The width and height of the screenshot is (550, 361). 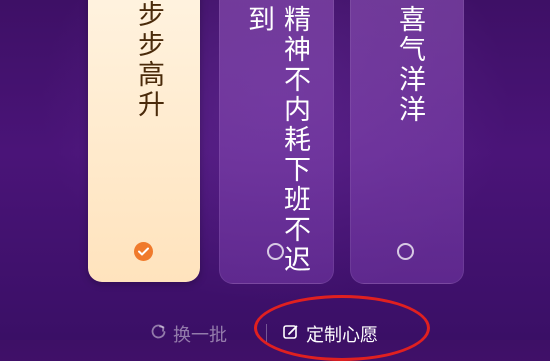 I want to click on swap-batch-label: 换一批, so click(x=200, y=335).